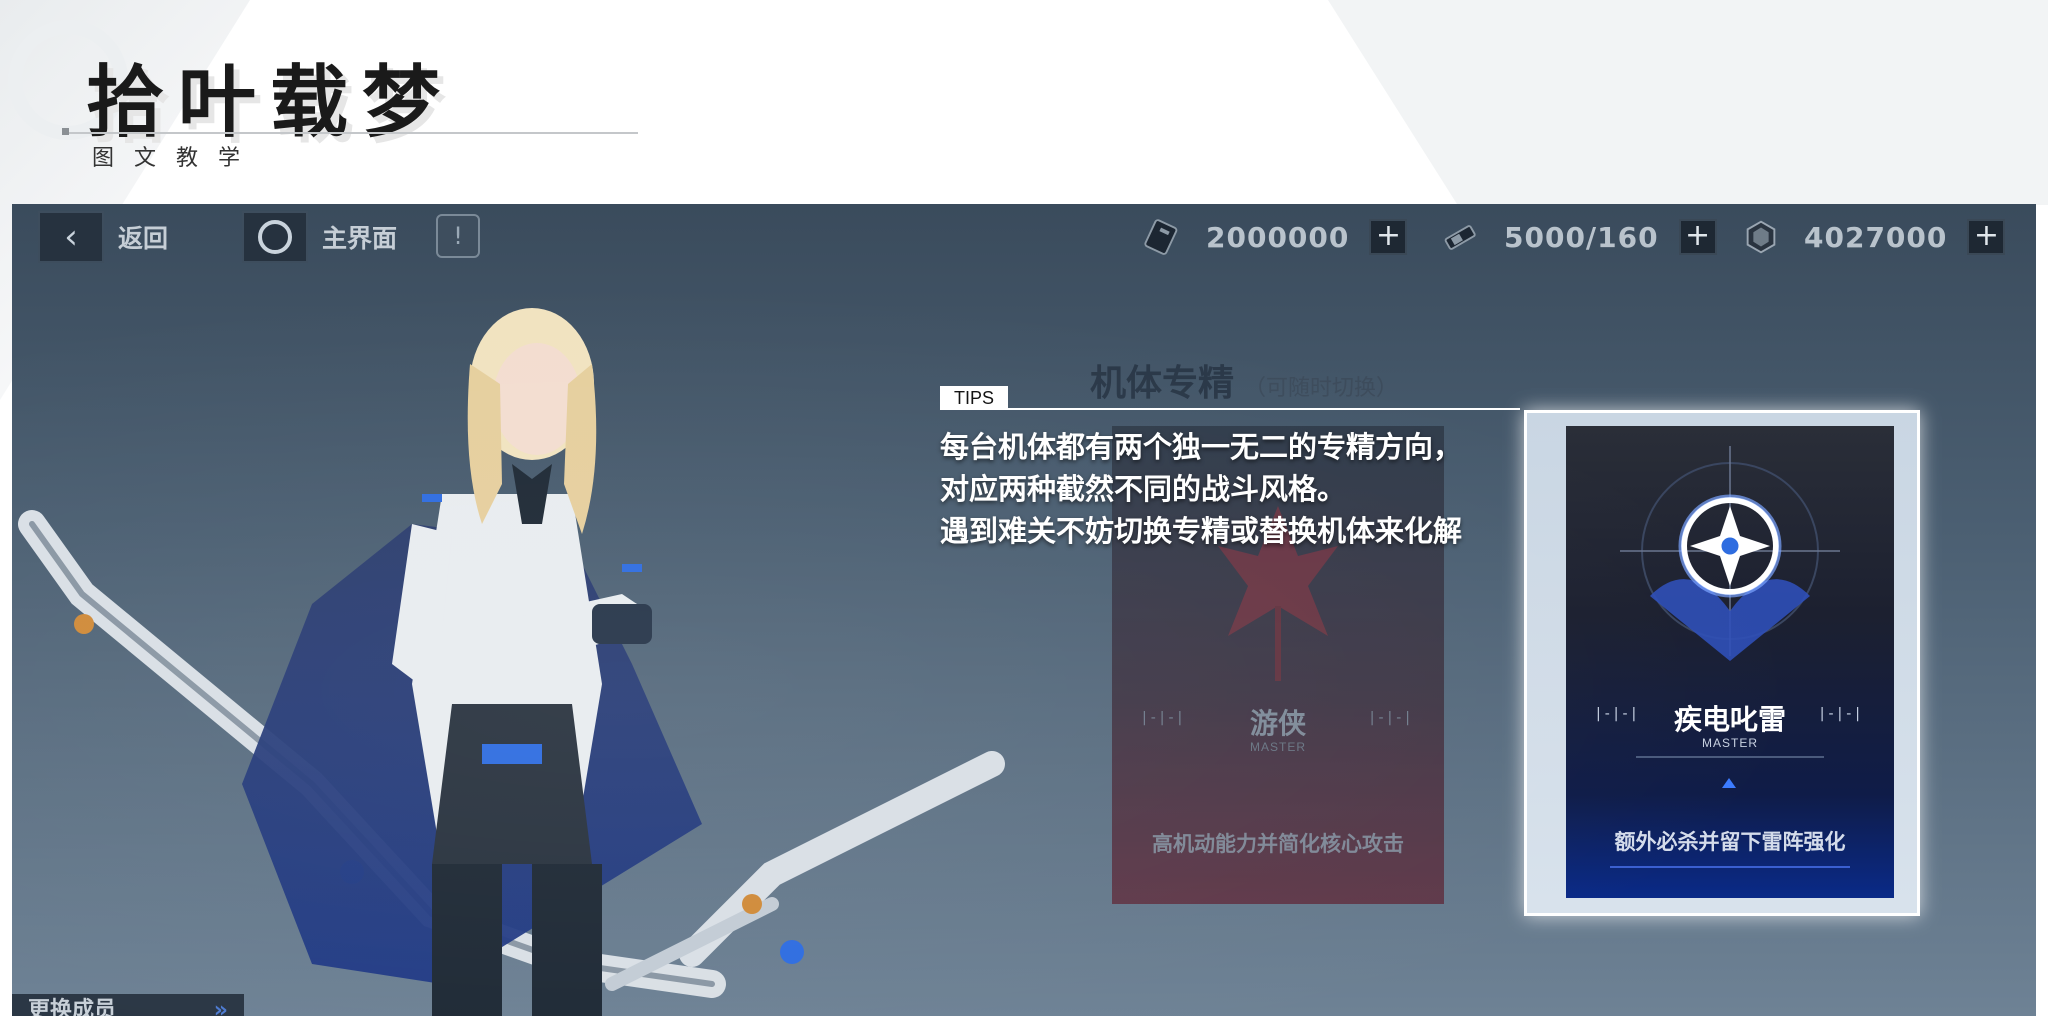 This screenshot has width=2048, height=1024. What do you see at coordinates (1730, 867) in the screenshot?
I see `card-bottom-rule` at bounding box center [1730, 867].